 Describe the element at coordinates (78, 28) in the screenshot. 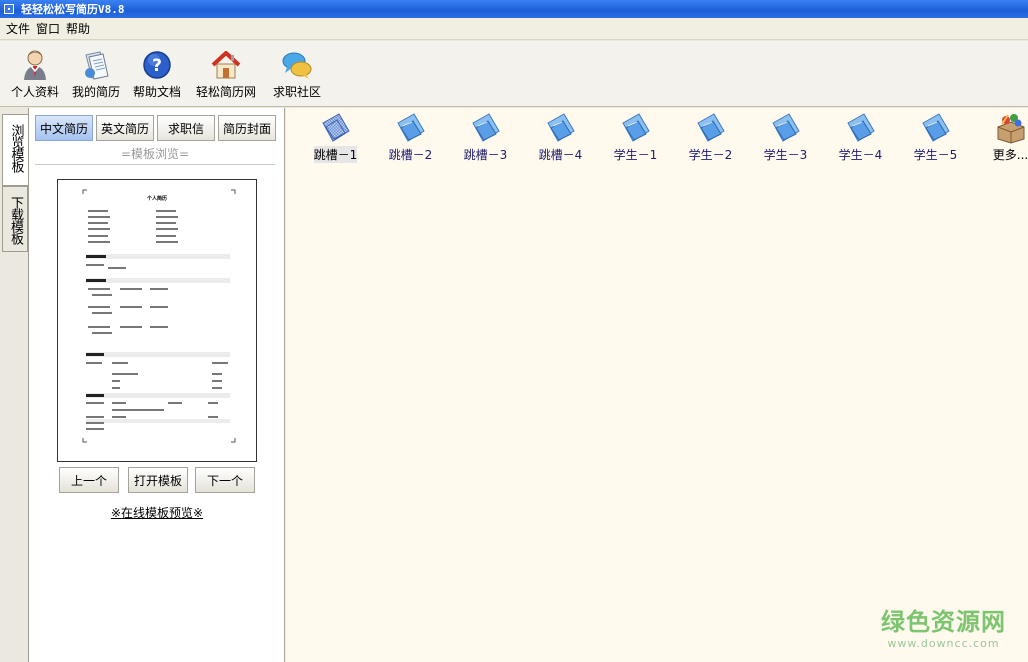

I see `menu-help: 帮助` at that location.